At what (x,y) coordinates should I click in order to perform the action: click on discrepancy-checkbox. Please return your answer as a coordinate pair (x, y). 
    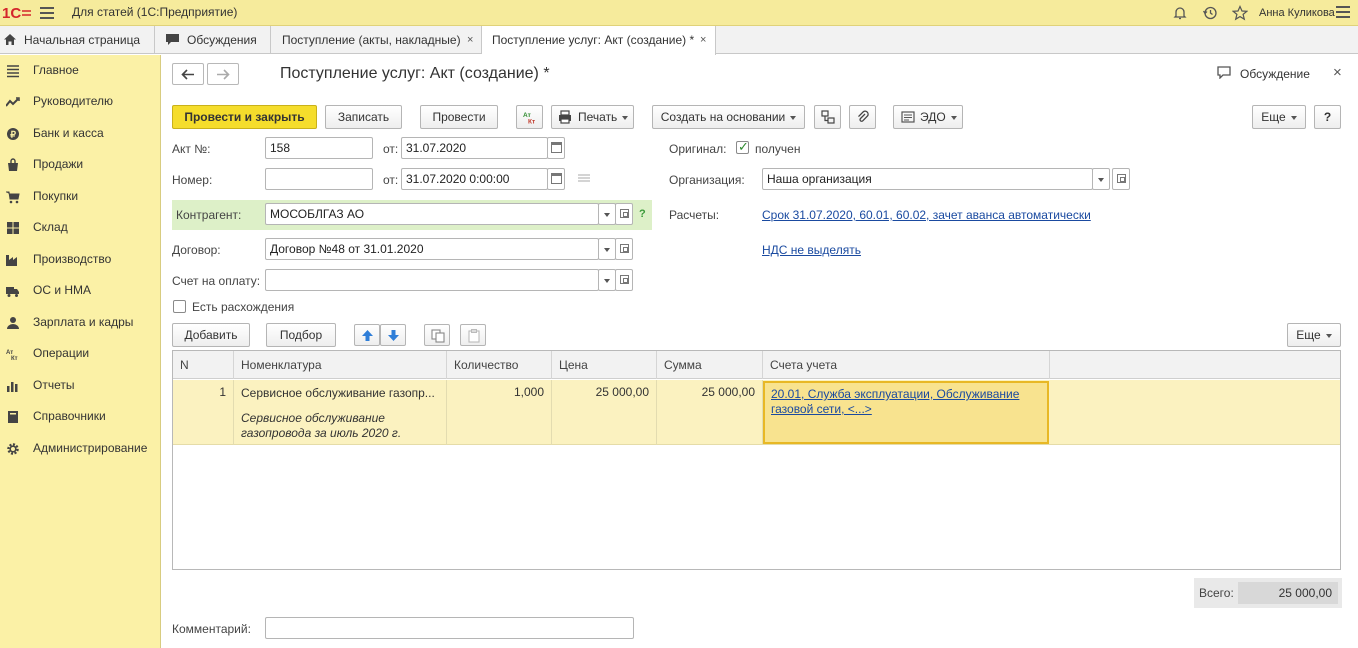
    Looking at the image, I should click on (179, 306).